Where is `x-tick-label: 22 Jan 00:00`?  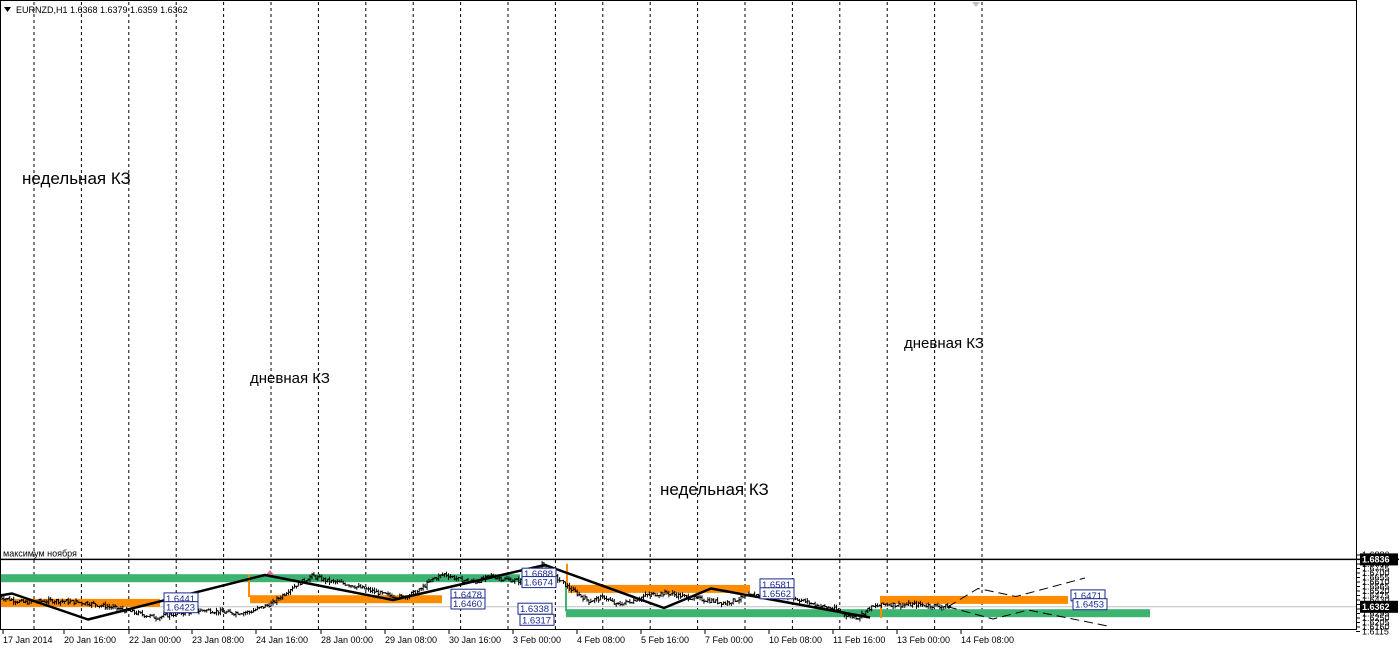
x-tick-label: 22 Jan 00:00 is located at coordinates (155, 640).